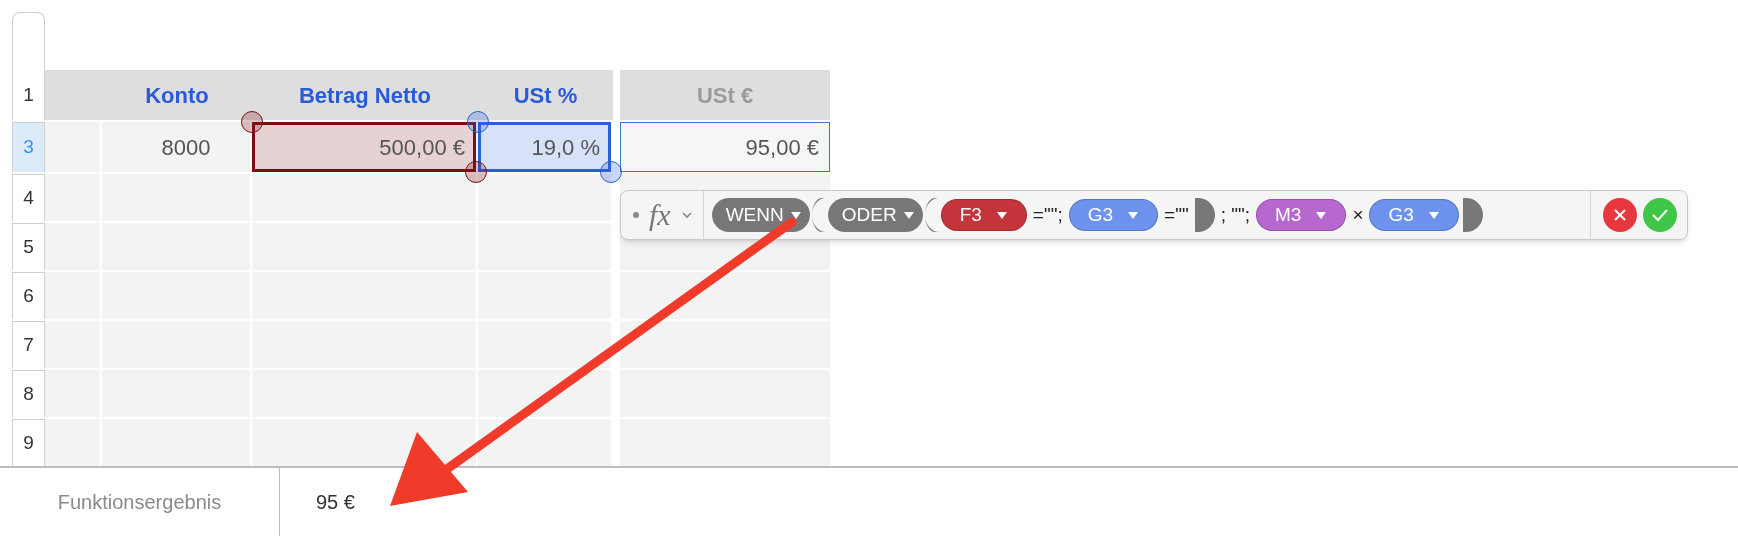  What do you see at coordinates (1047, 214) in the screenshot?
I see `formula-text: ="";` at bounding box center [1047, 214].